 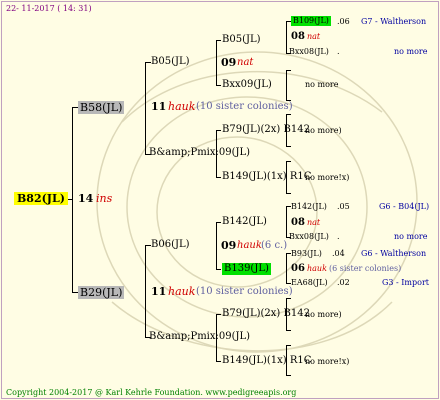 I want to click on bottom-upper-a-queen: B142(JL), so click(x=244, y=222).